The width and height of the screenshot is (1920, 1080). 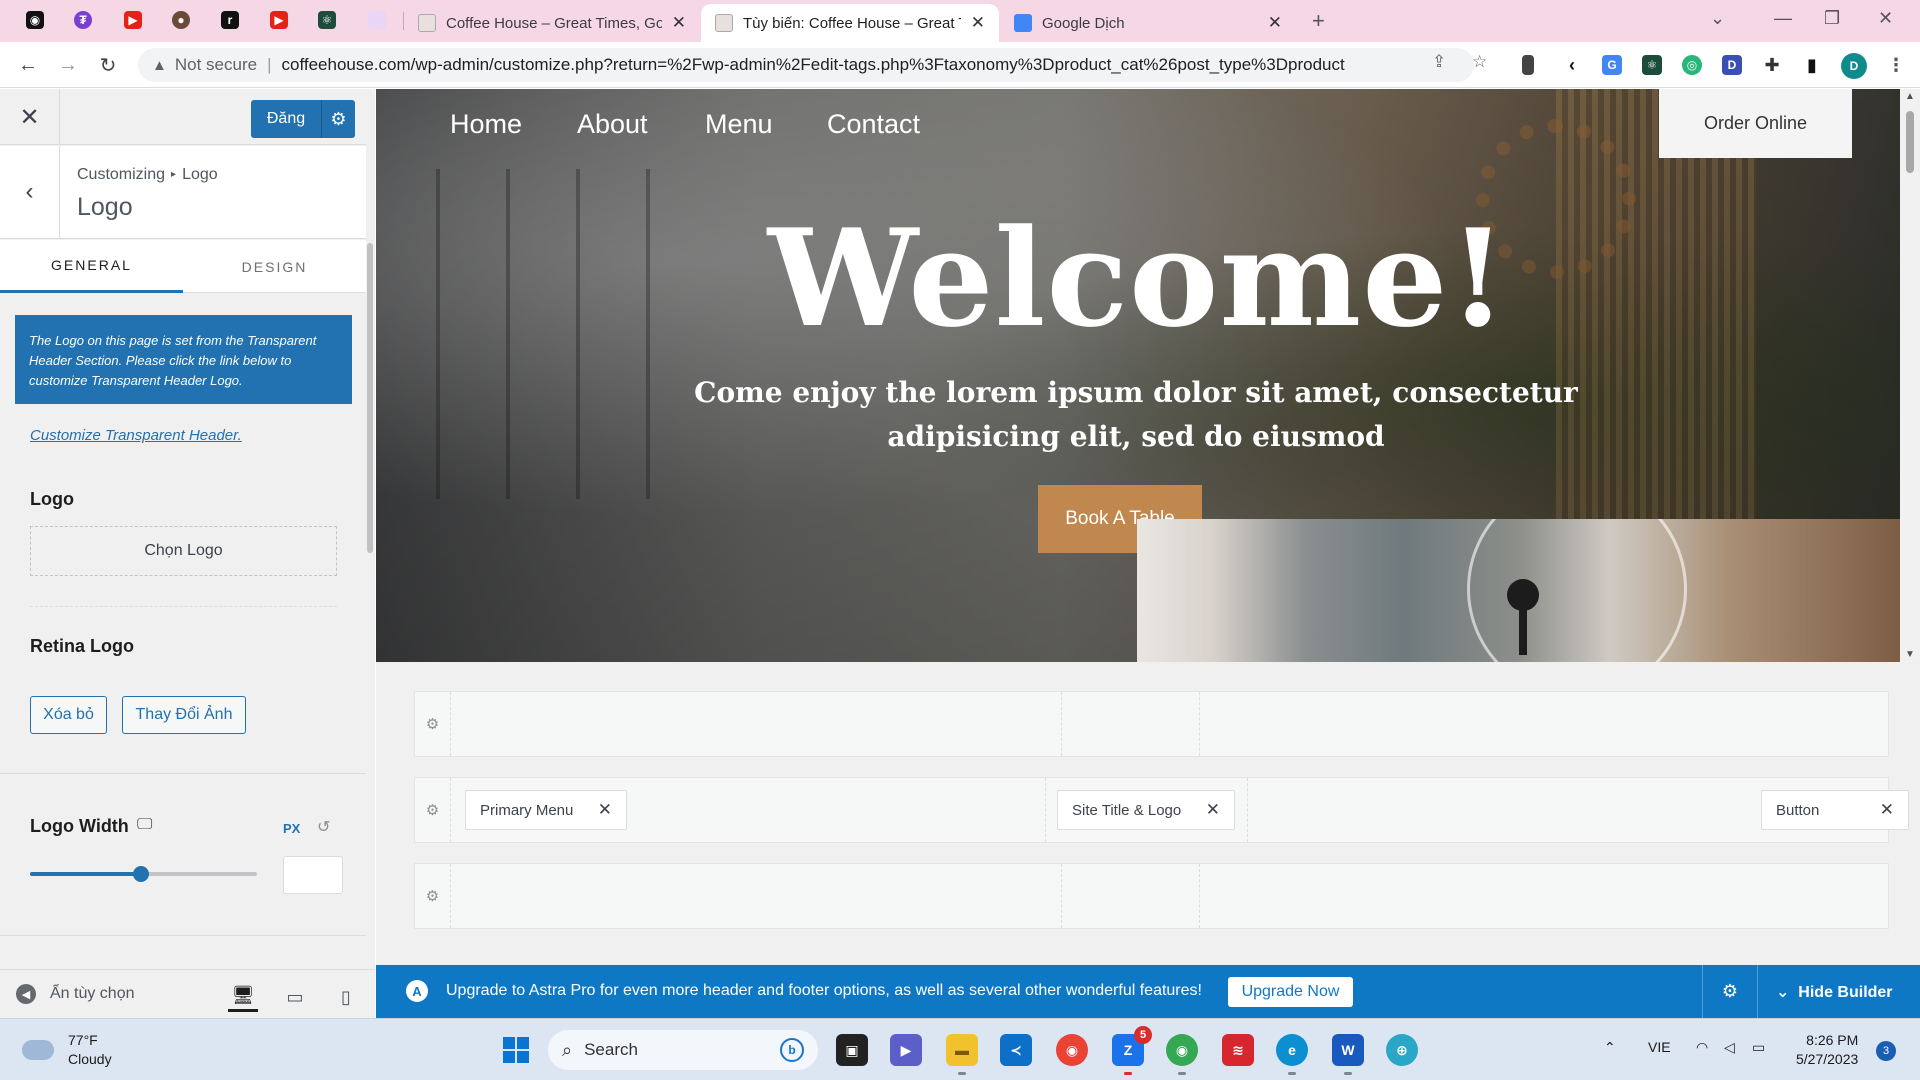 What do you see at coordinates (1348, 1054) in the screenshot?
I see `word-icon: W` at bounding box center [1348, 1054].